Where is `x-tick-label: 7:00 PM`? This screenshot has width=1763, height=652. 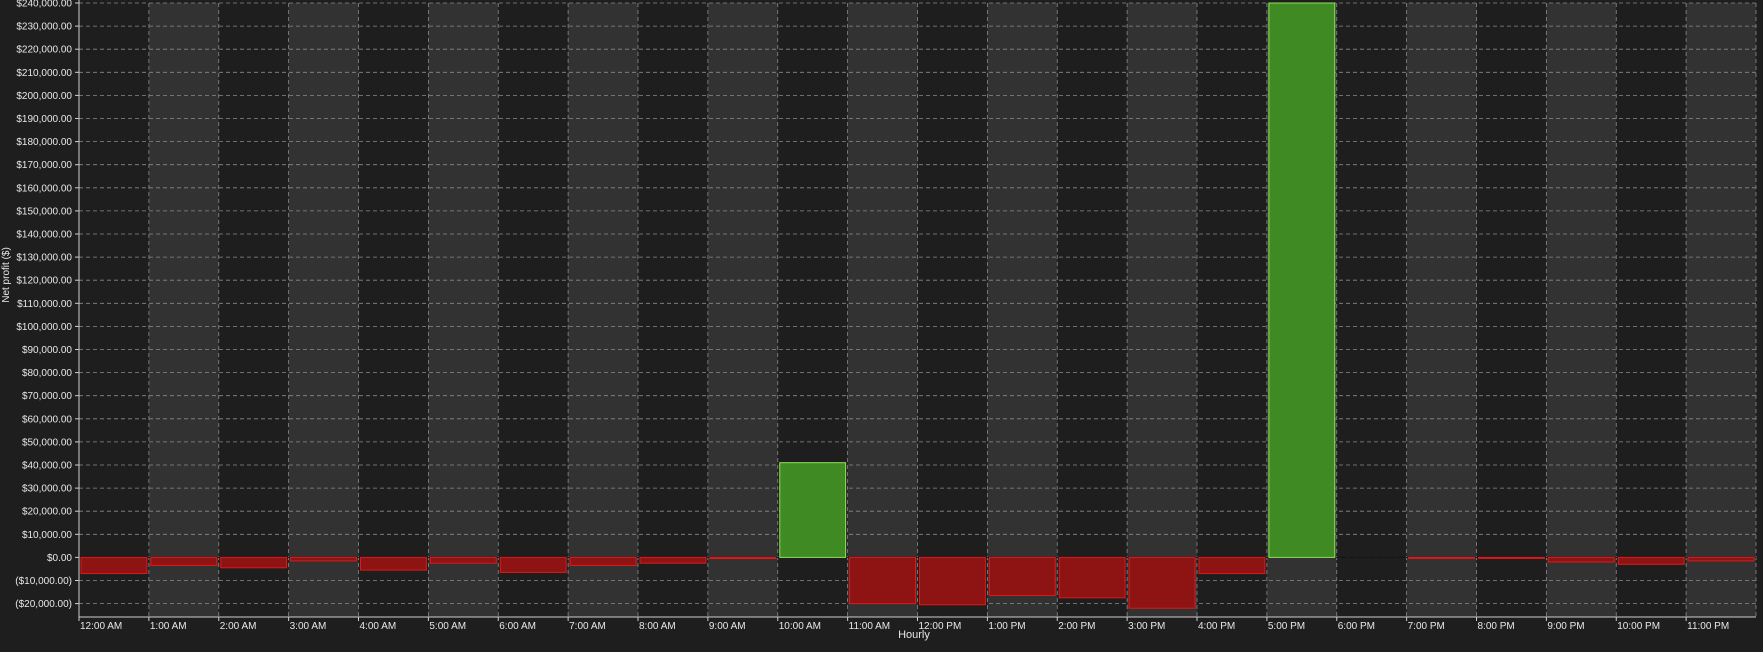
x-tick-label: 7:00 PM is located at coordinates (1426, 626).